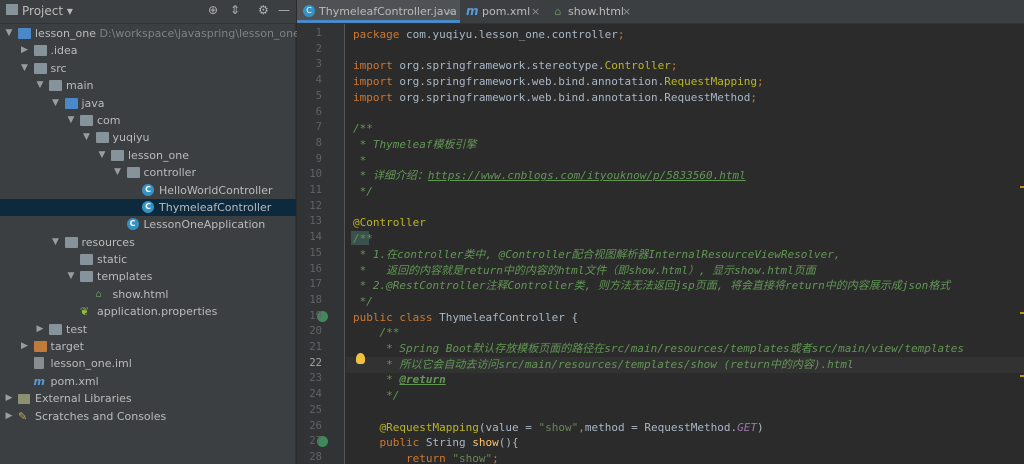 This screenshot has width=1024, height=464. Describe the element at coordinates (148, 294) in the screenshot. I see `tree-node: ⌂ show.html` at that location.